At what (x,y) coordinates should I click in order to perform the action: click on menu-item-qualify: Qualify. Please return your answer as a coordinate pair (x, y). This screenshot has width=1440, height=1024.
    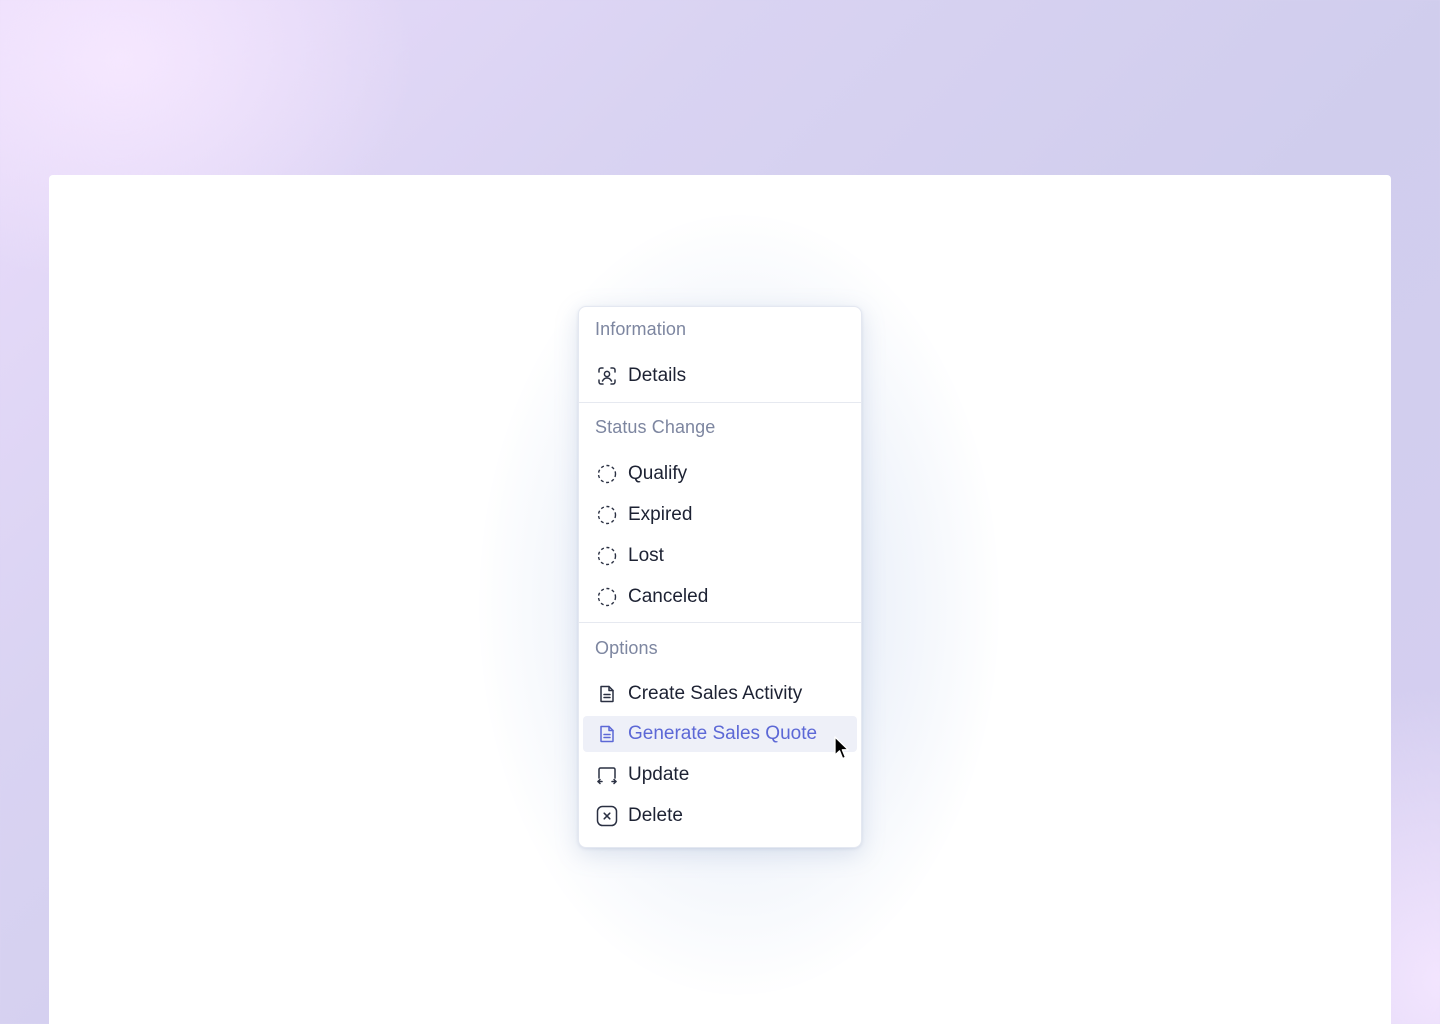
    Looking at the image, I should click on (720, 474).